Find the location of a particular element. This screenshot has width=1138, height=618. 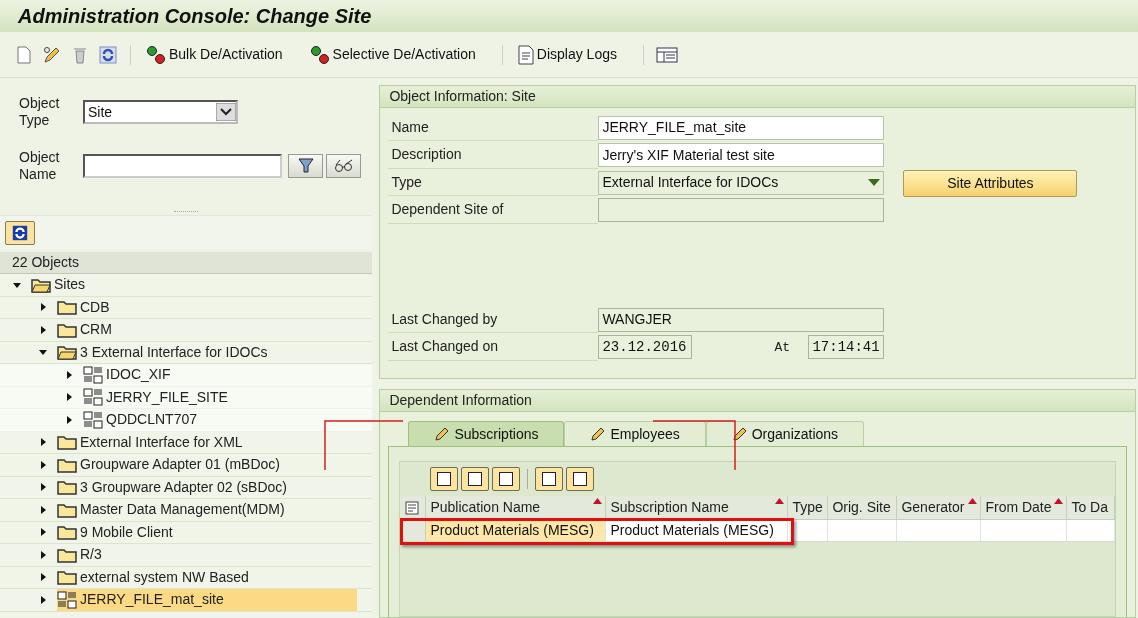

column-header: From Date is located at coordinates (1024, 507).